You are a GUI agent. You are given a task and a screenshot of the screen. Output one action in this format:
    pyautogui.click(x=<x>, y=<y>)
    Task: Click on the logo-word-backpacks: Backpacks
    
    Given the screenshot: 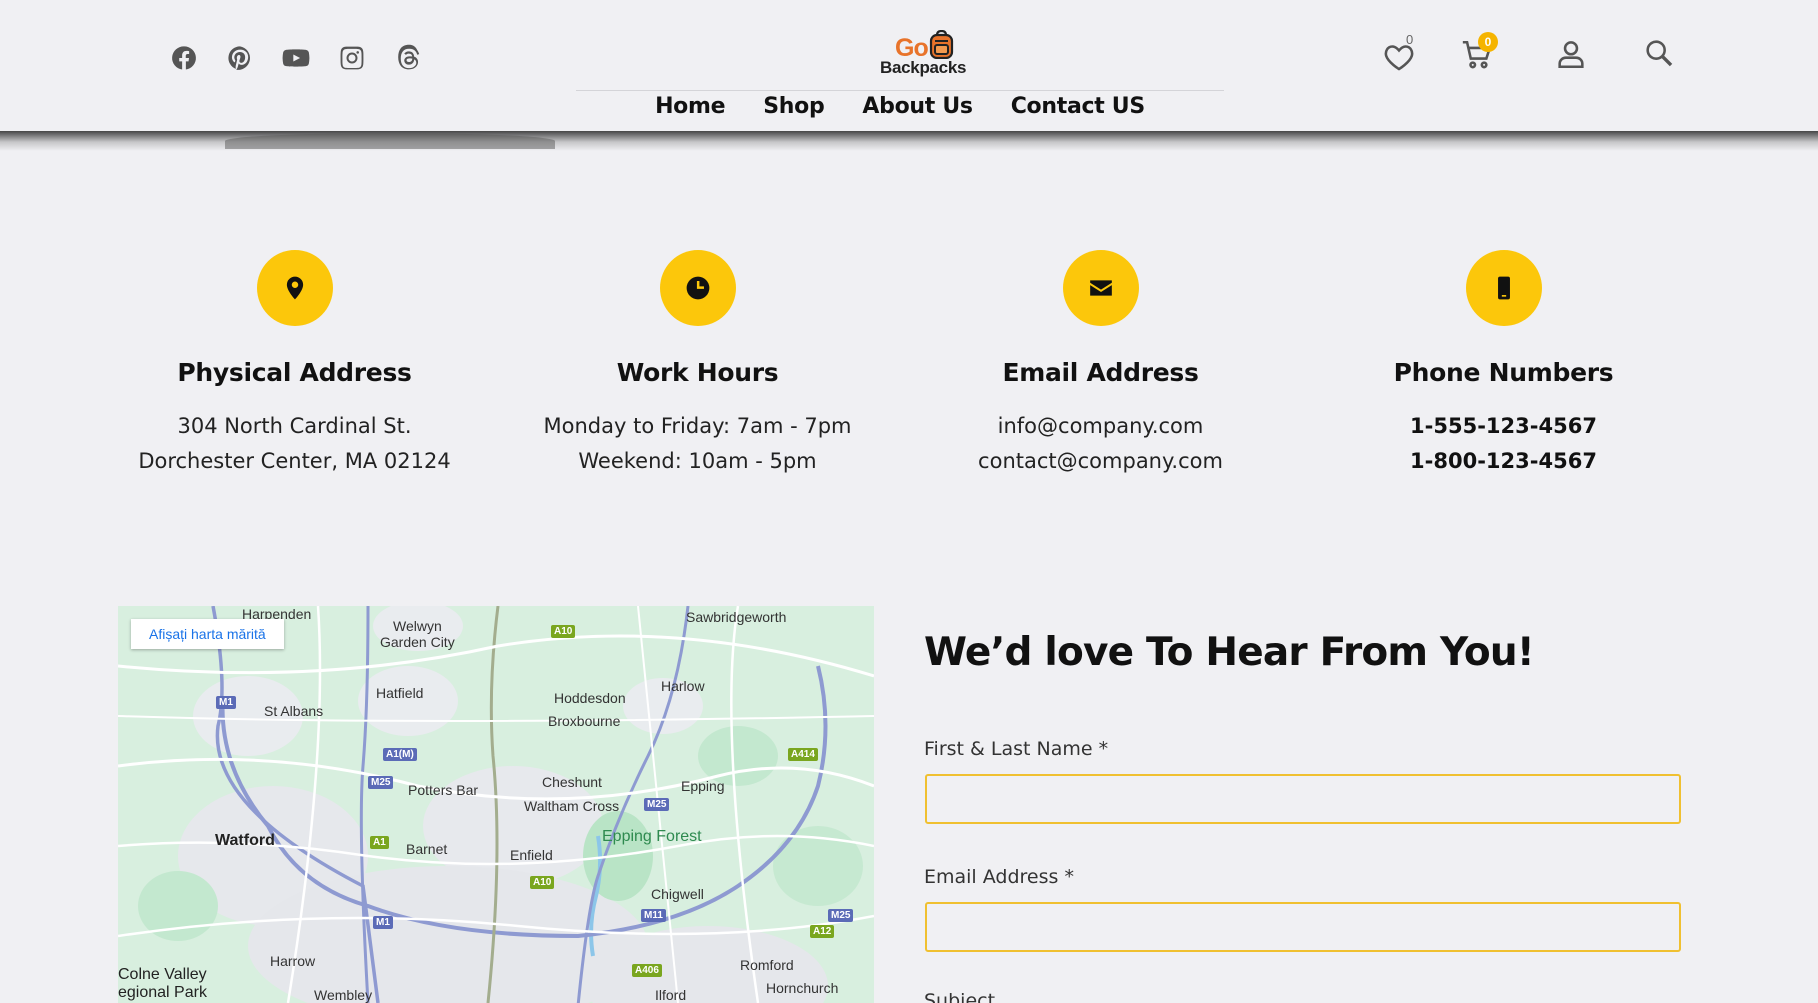 What is the action you would take?
    pyautogui.click(x=923, y=67)
    